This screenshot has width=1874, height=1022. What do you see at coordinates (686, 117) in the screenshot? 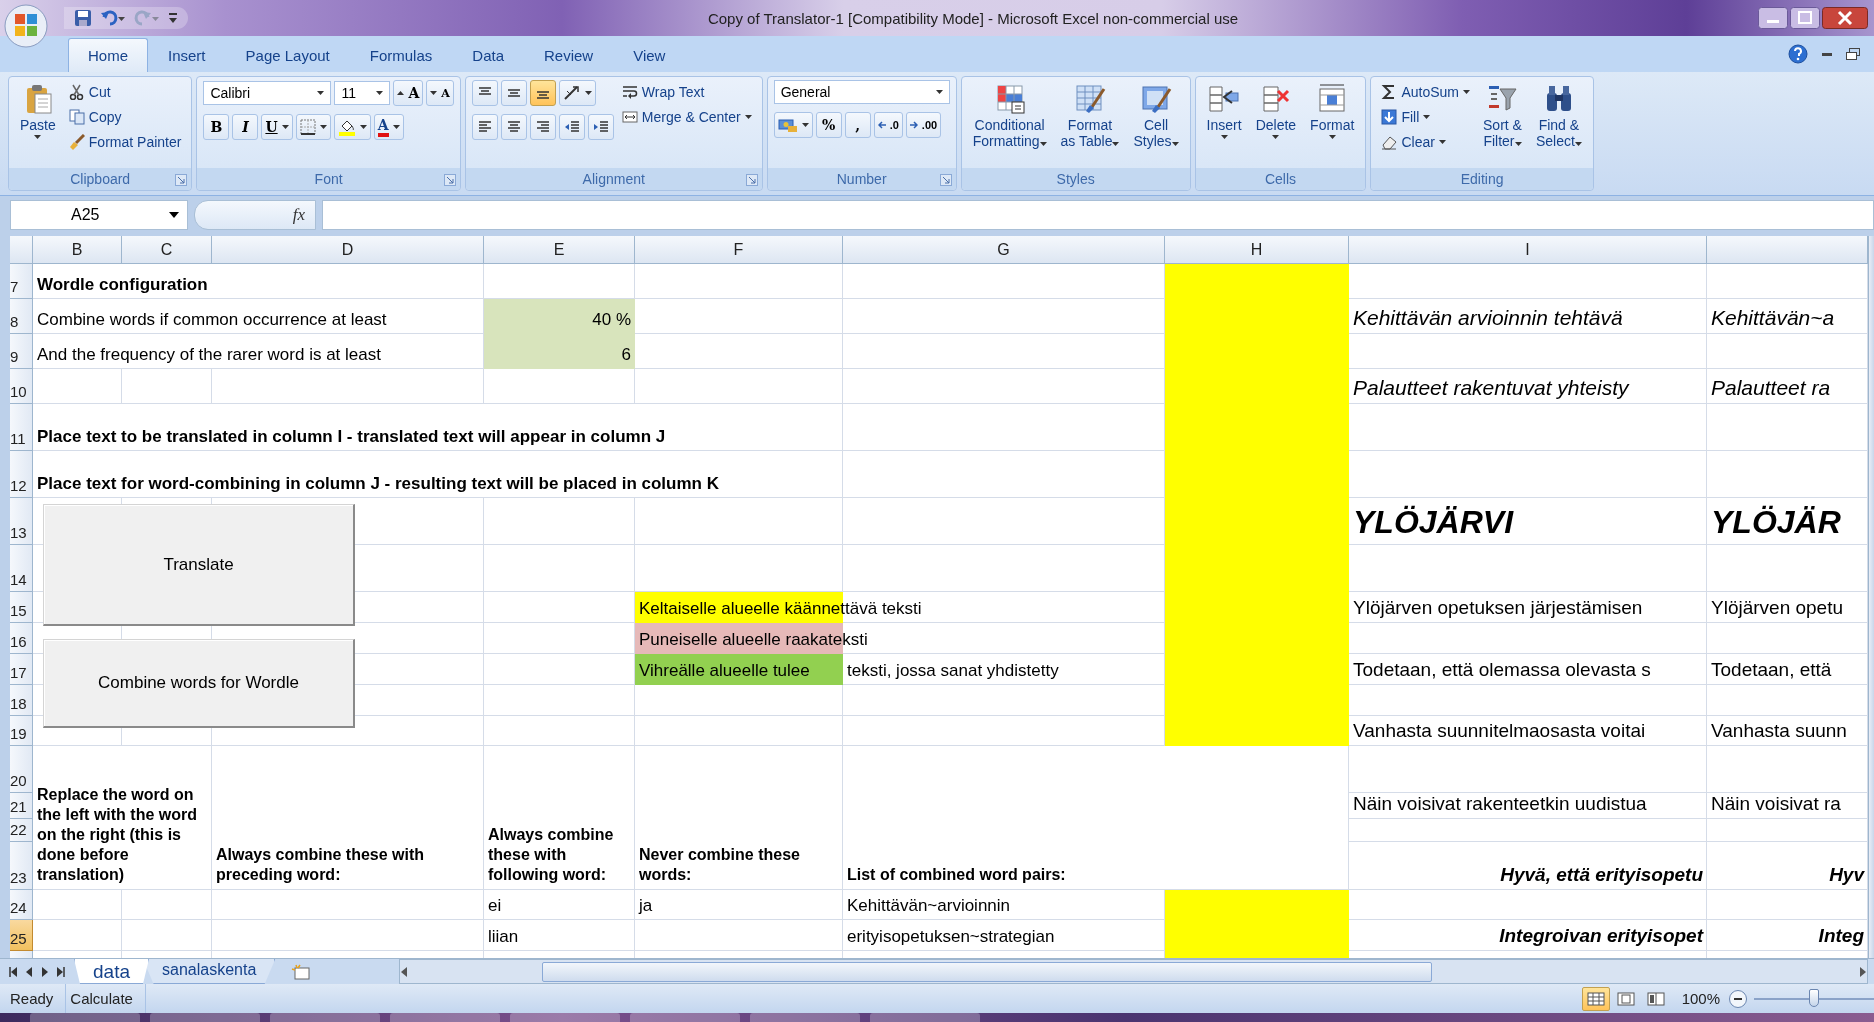
I see `merge-center-button: Merge & Center` at bounding box center [686, 117].